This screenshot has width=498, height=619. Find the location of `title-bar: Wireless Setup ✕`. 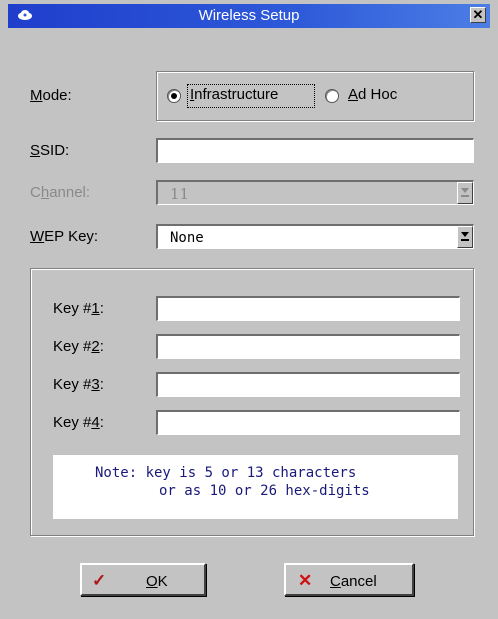

title-bar: Wireless Setup ✕ is located at coordinates (249, 16).